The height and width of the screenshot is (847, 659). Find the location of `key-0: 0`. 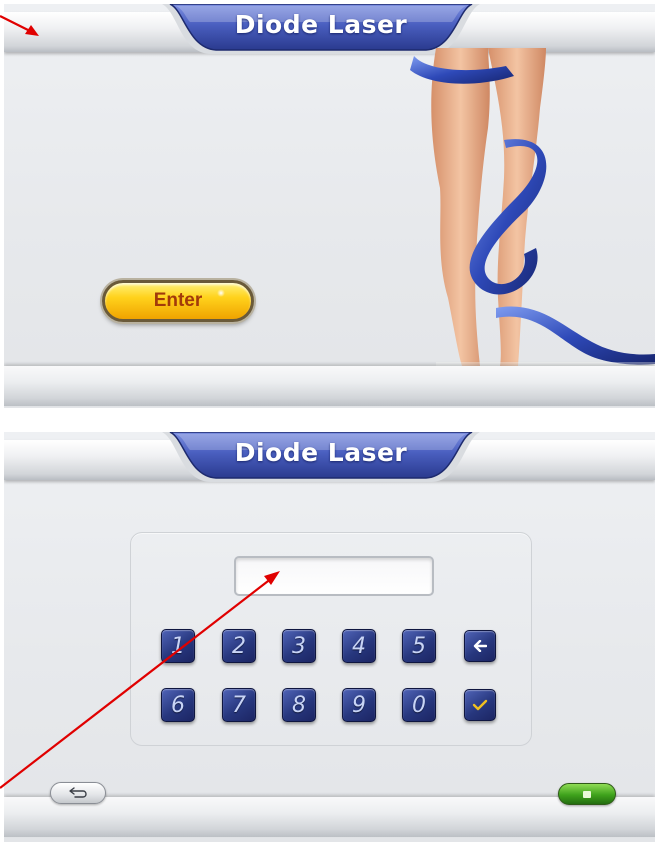

key-0: 0 is located at coordinates (419, 705).